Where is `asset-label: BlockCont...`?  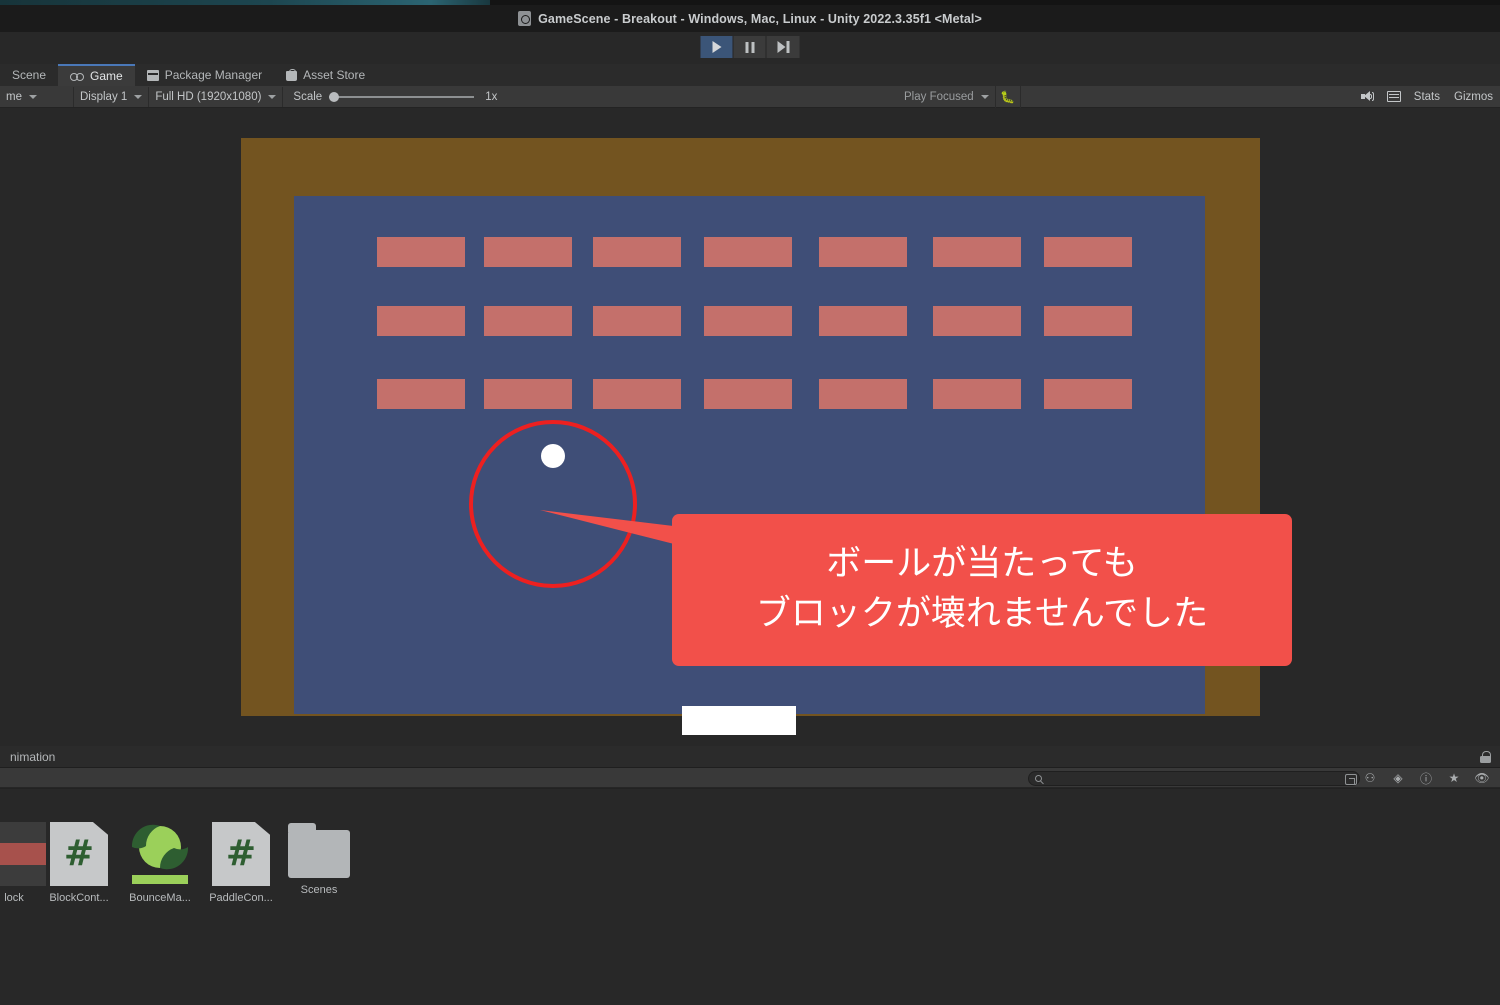 asset-label: BlockCont... is located at coordinates (79, 898).